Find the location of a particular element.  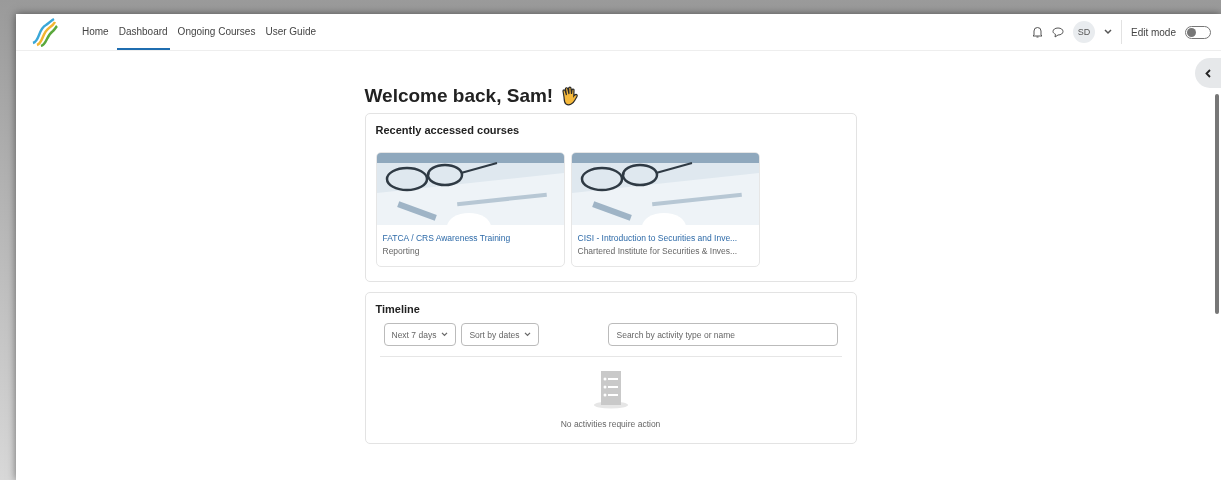

course-link: FATCA / CRS Awareness Training is located at coordinates (470, 238).